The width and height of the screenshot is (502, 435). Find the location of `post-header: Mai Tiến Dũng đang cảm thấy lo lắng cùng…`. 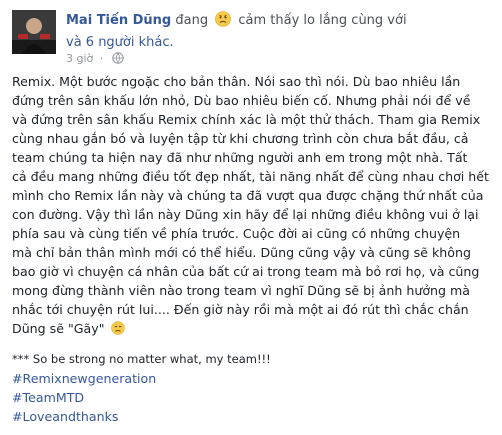

post-header: Mai Tiến Dũng đang cảm thấy lo lắng cùng… is located at coordinates (281, 32).